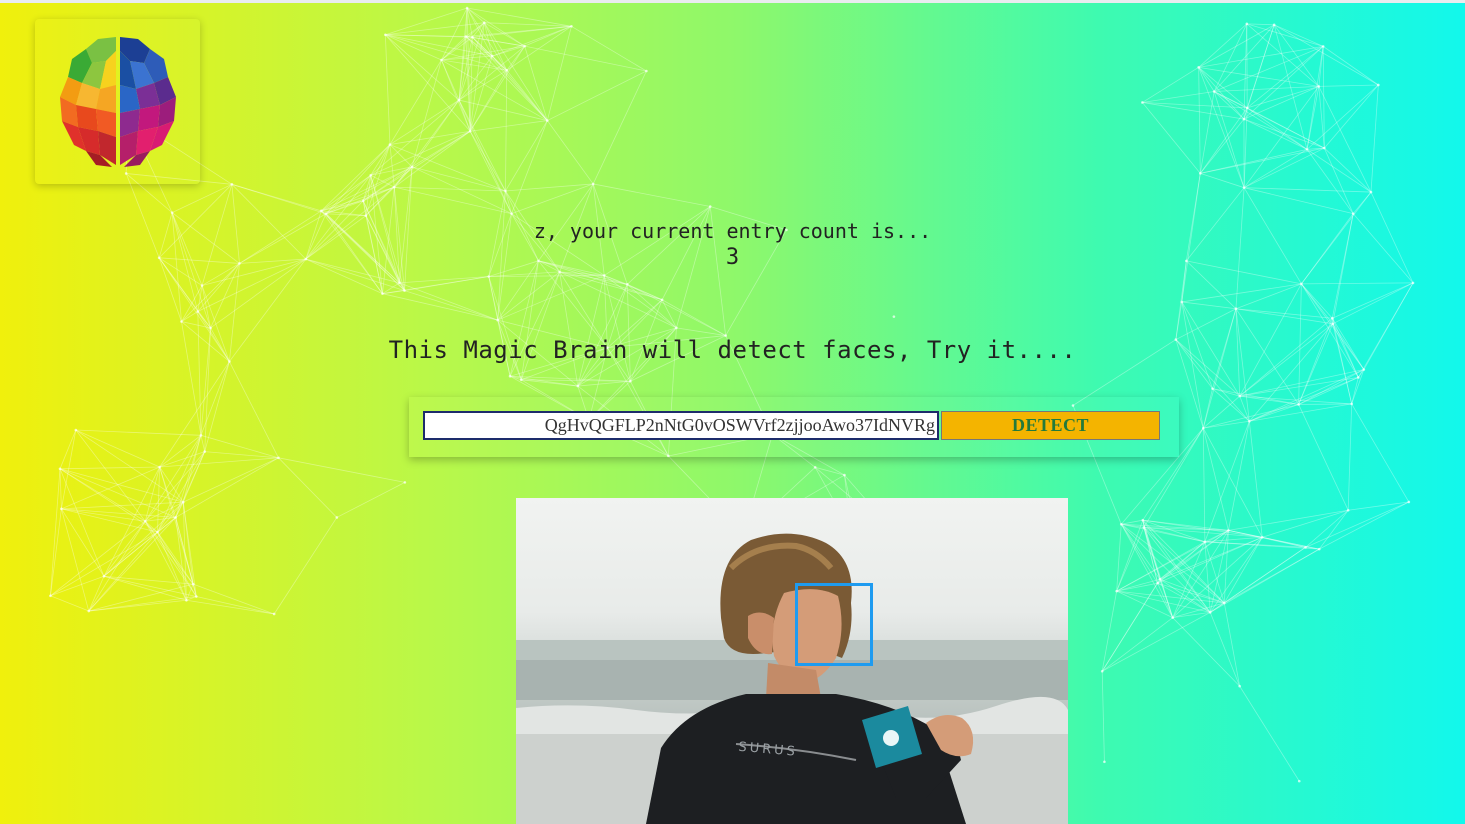 The width and height of the screenshot is (1465, 824). I want to click on brain-icon, so click(118, 102).